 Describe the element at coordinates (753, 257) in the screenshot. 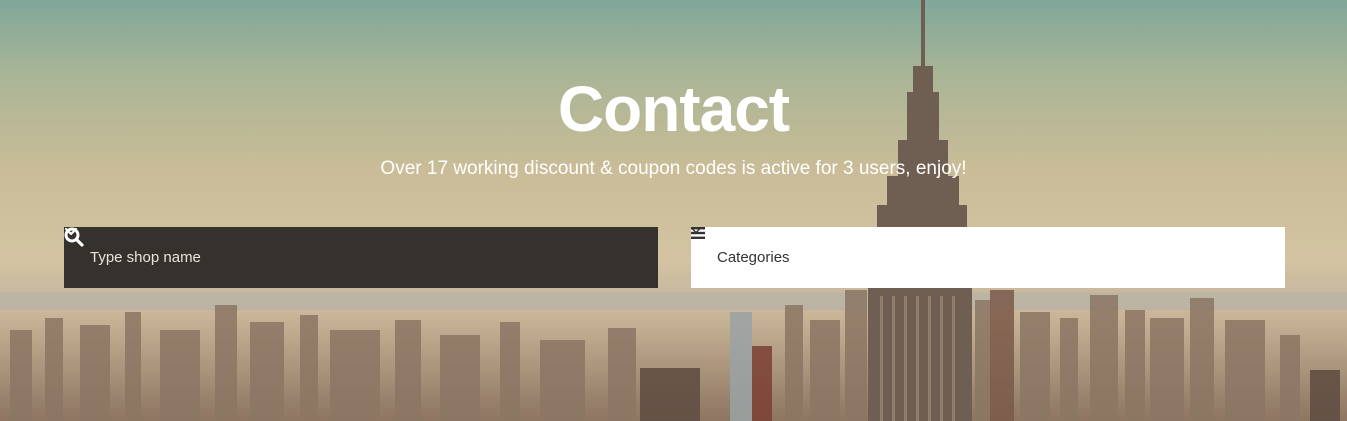

I see `categories-label: Categories` at that location.